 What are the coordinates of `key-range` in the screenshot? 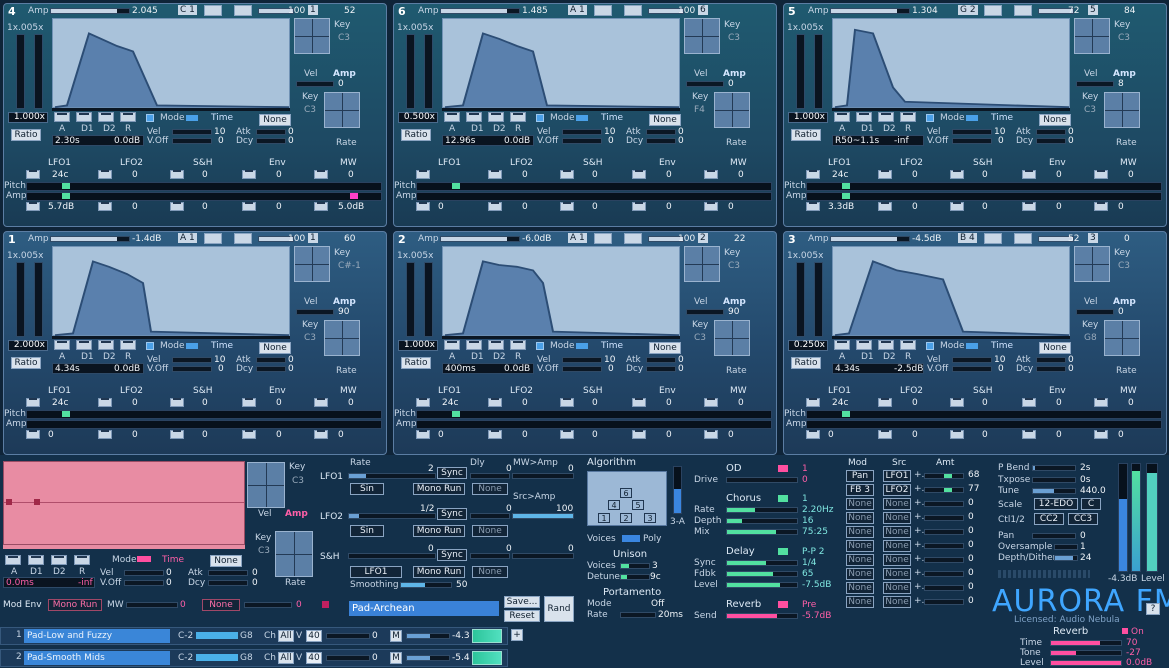 It's located at (217, 635).